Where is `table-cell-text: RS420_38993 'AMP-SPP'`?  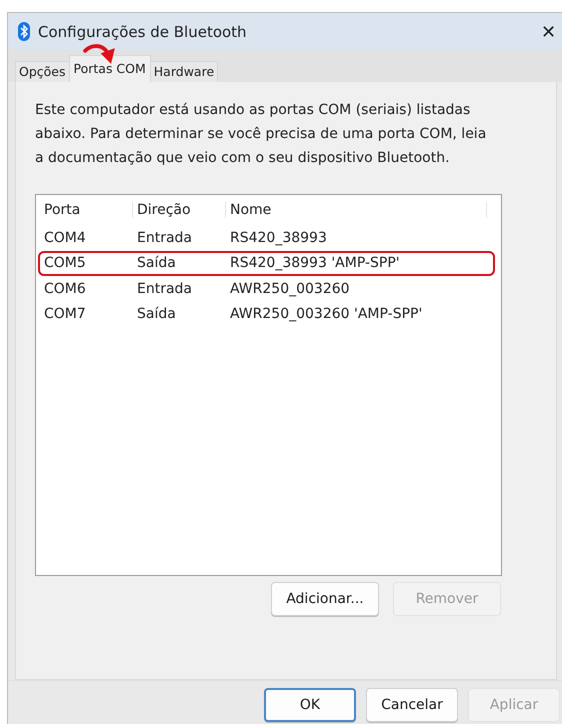 table-cell-text: RS420_38993 'AMP-SPP' is located at coordinates (315, 263).